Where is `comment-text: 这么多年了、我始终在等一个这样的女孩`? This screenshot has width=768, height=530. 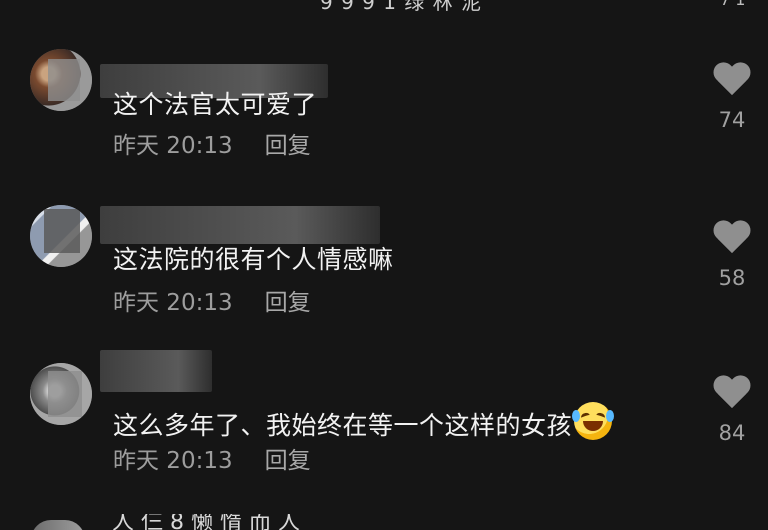 comment-text: 这么多年了、我始终在等一个这样的女孩 is located at coordinates (364, 421).